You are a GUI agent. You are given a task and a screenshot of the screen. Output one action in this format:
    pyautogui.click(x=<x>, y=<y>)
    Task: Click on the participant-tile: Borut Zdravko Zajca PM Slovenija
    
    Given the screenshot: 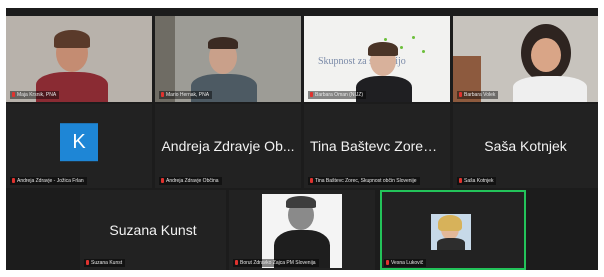 What is the action you would take?
    pyautogui.click(x=302, y=230)
    